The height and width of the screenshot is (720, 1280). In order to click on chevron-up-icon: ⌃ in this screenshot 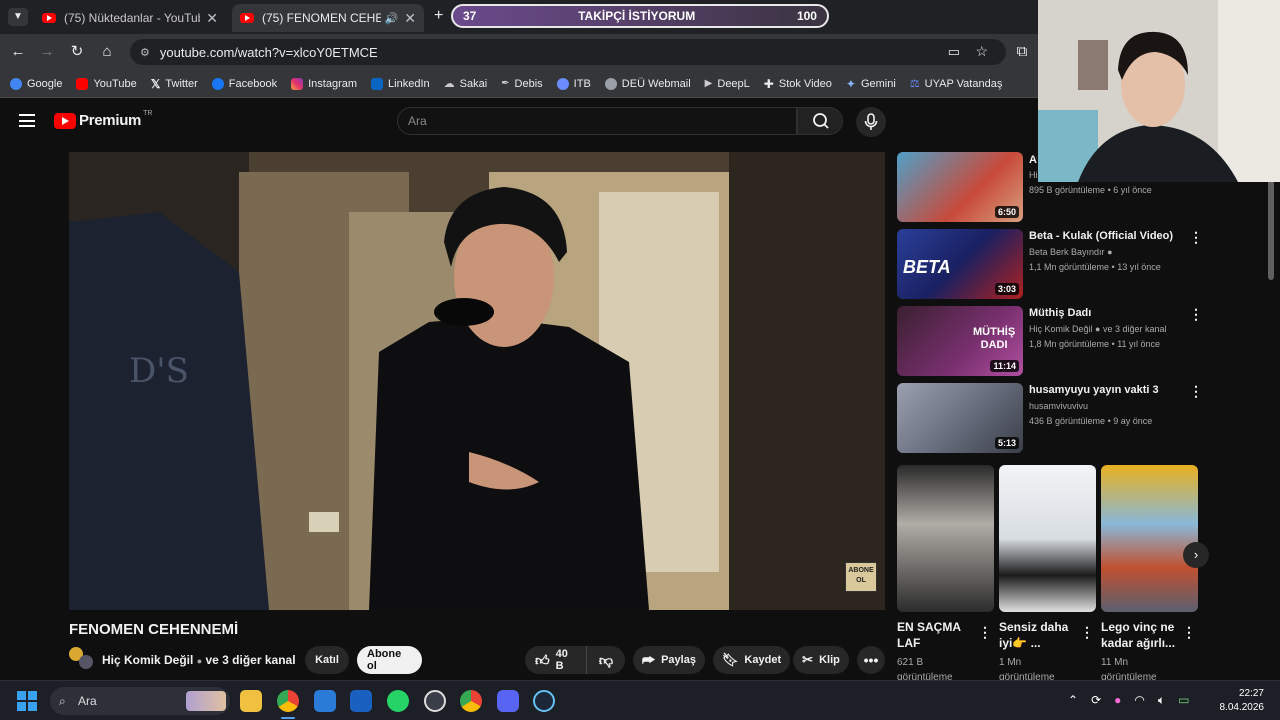, I will do `click(1073, 700)`.